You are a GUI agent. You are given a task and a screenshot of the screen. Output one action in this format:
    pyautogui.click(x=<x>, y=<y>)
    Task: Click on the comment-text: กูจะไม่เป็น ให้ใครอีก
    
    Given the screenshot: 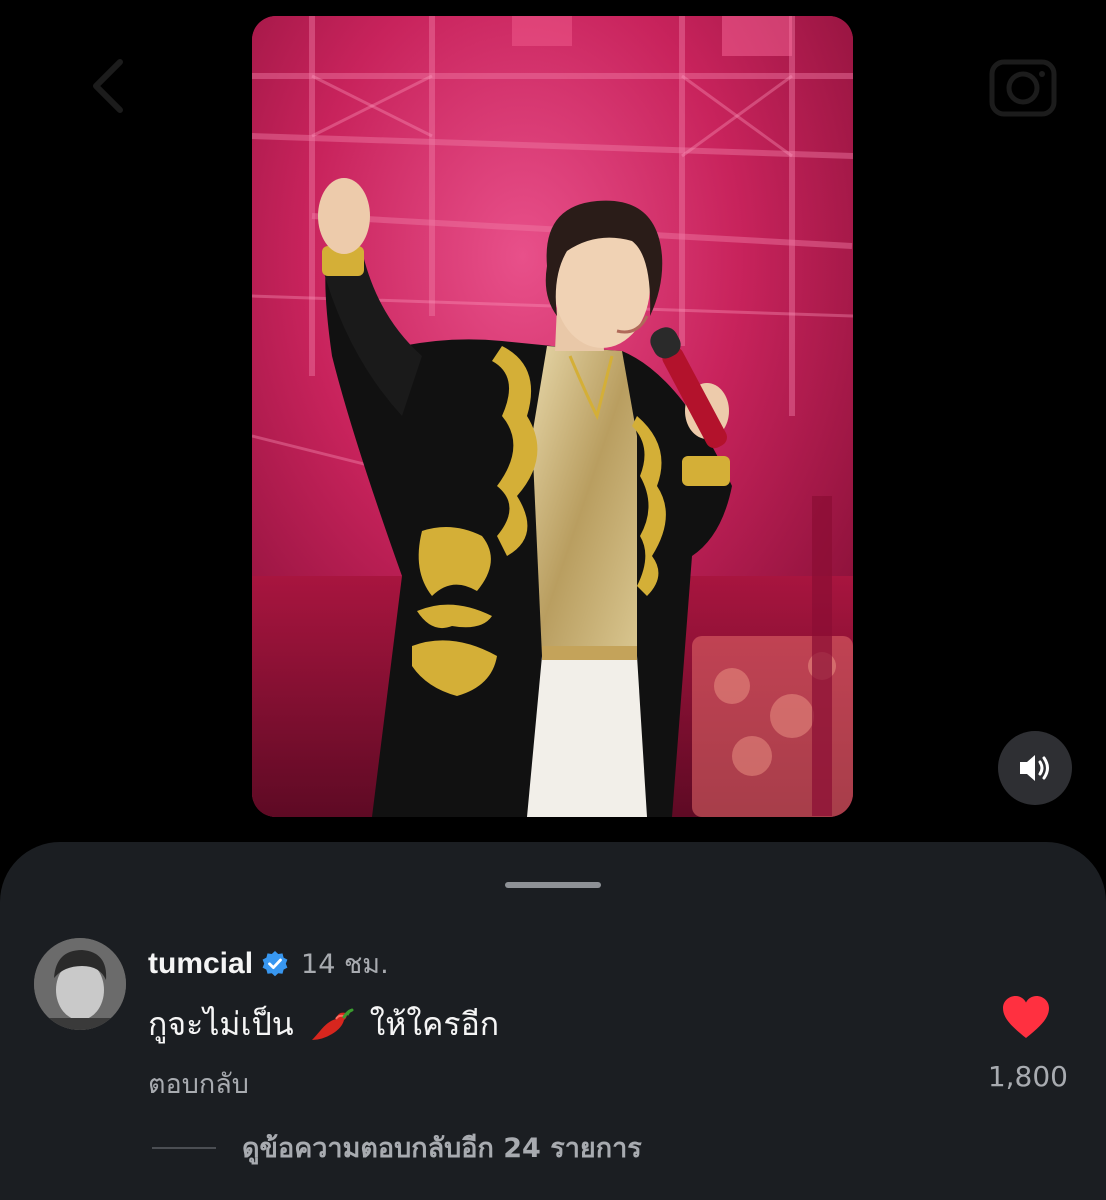 What is the action you would take?
    pyautogui.click(x=323, y=1024)
    